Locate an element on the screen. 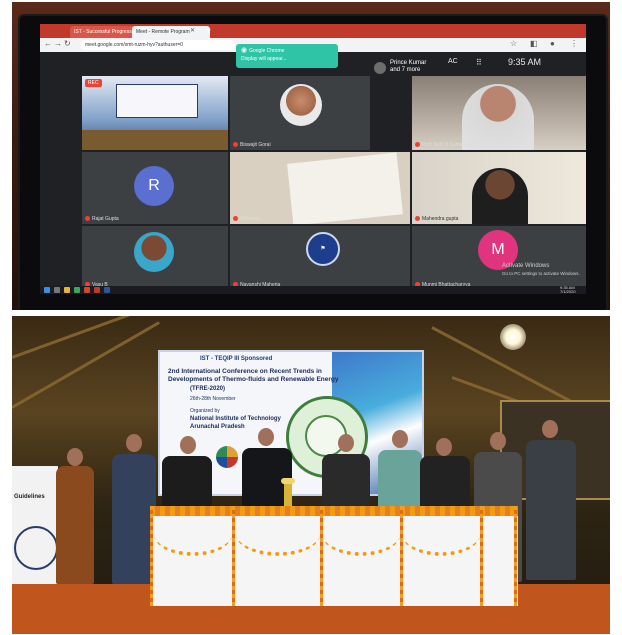  notification-title: Google Chrome is located at coordinates (267, 51).